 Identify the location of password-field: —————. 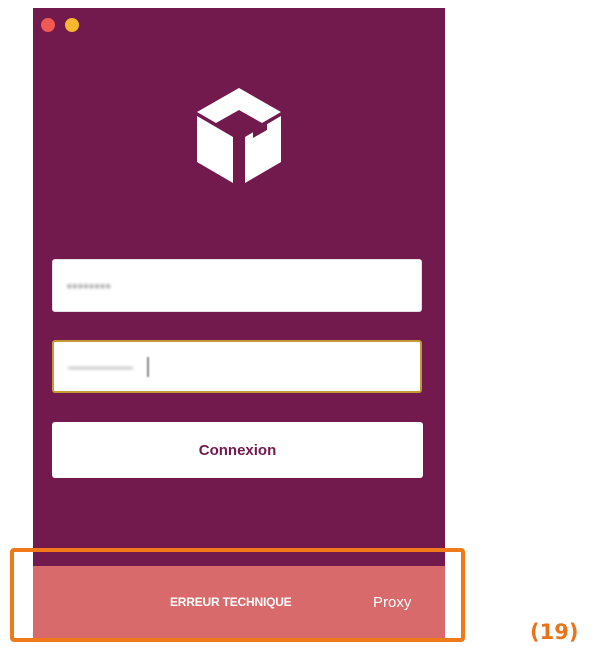
(237, 366).